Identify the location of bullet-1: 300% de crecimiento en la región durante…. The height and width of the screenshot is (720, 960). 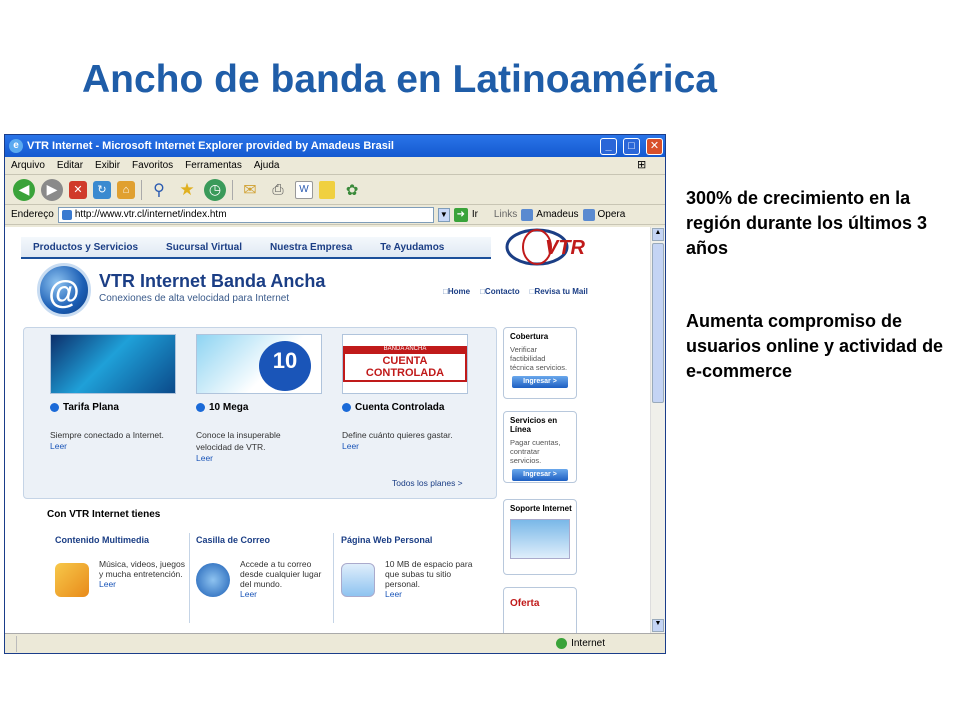
(807, 223).